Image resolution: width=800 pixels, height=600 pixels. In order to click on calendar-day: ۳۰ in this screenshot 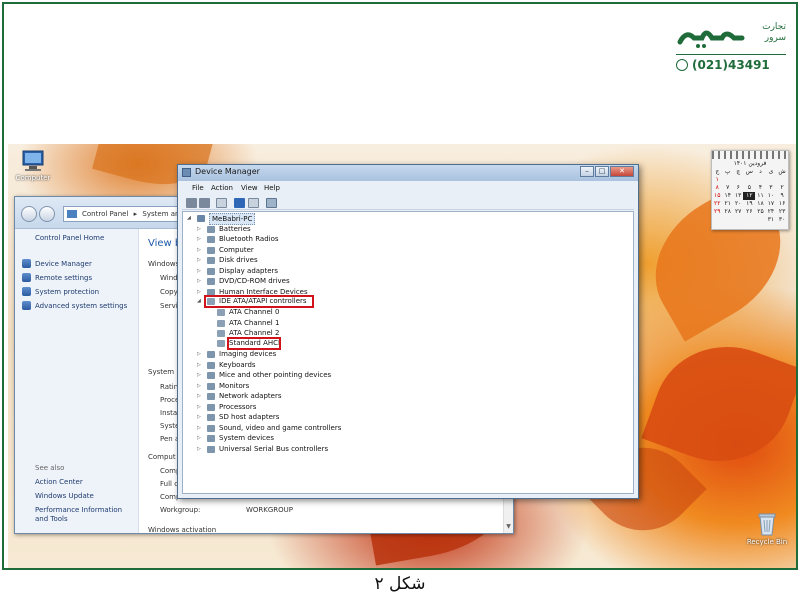, I will do `click(782, 220)`.